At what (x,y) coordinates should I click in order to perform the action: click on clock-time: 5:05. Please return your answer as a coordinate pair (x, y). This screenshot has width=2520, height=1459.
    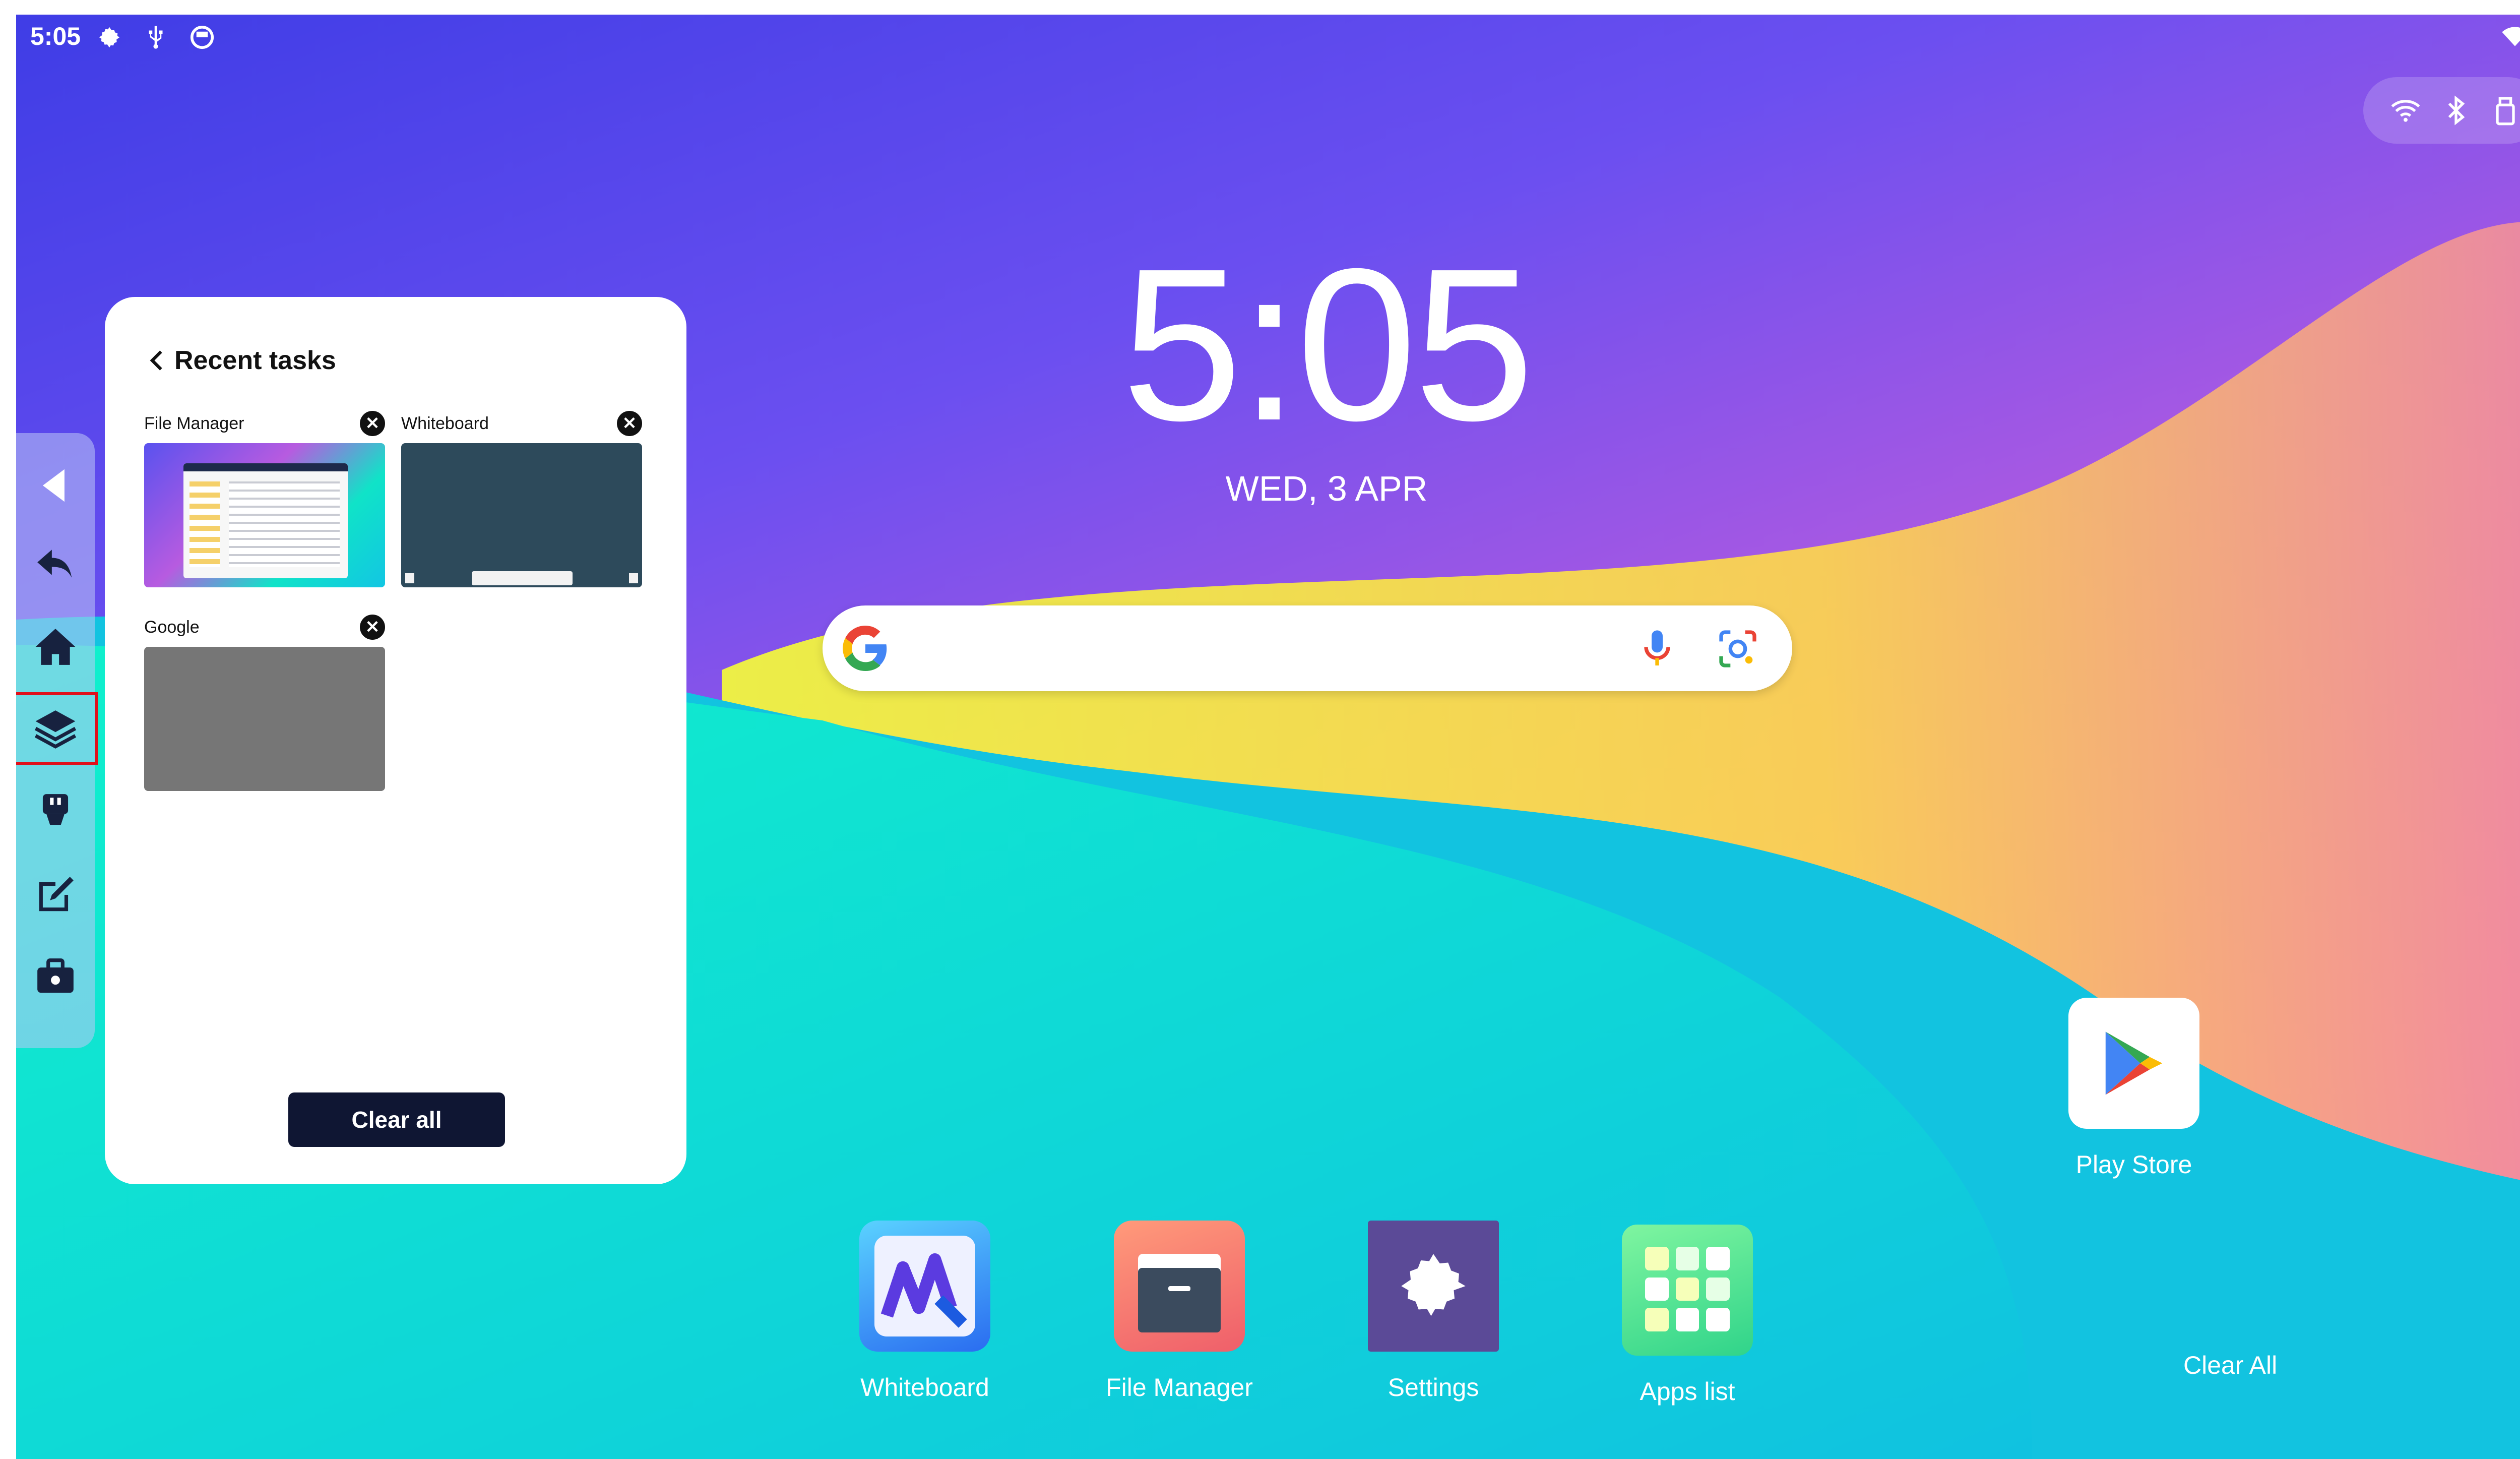
    Looking at the image, I should click on (1326, 344).